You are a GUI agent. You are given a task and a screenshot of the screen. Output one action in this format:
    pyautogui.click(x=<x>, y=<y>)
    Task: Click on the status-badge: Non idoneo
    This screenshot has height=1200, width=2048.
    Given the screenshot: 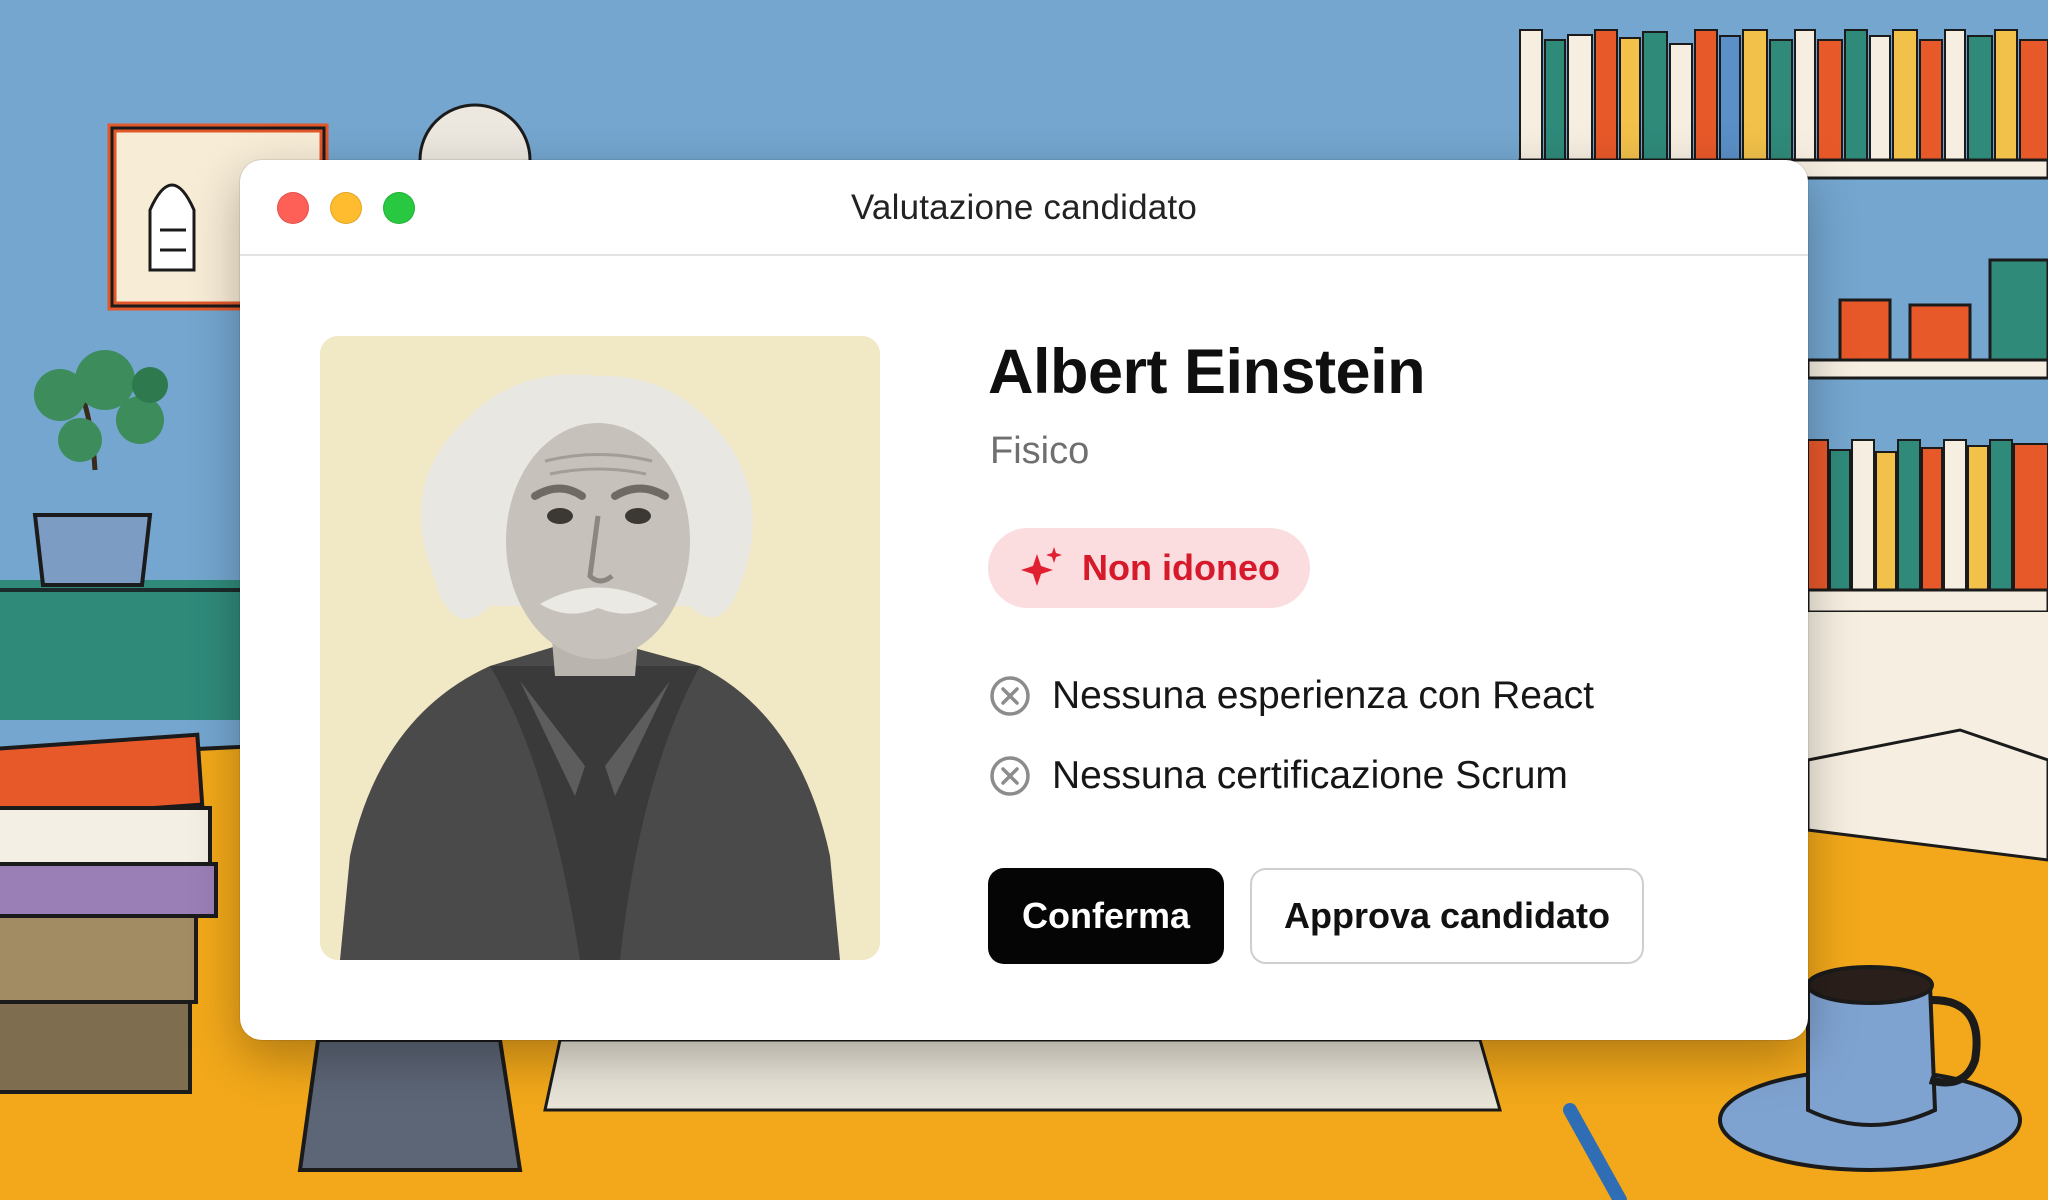 What is the action you would take?
    pyautogui.click(x=1149, y=568)
    